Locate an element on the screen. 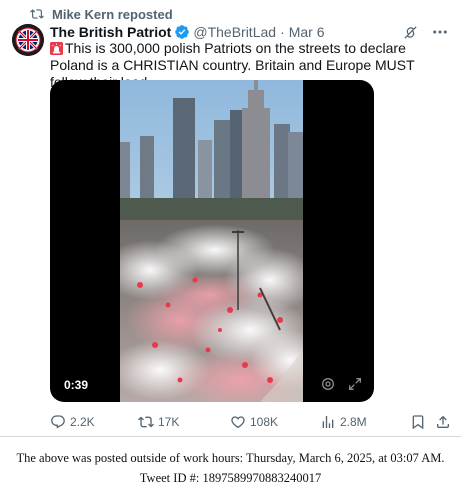 The height and width of the screenshot is (500, 461). british-patriot-avatar-icon is located at coordinates (28, 40).